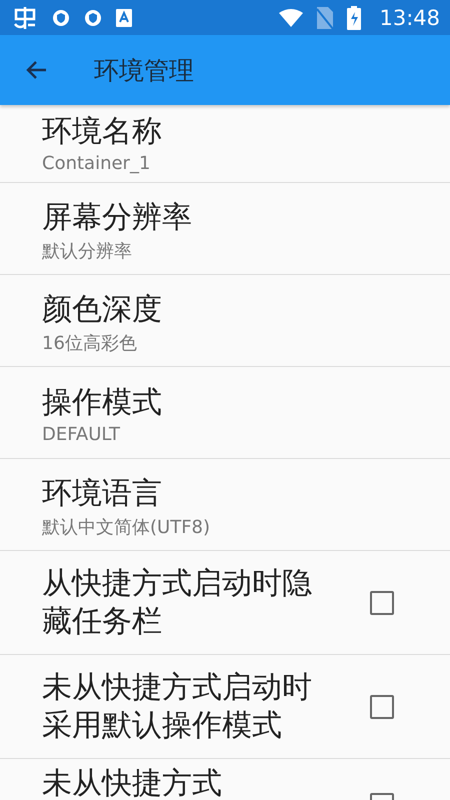  What do you see at coordinates (177, 706) in the screenshot?
I see `setting-title: 未从快捷方式启动时采用默认操作模式` at bounding box center [177, 706].